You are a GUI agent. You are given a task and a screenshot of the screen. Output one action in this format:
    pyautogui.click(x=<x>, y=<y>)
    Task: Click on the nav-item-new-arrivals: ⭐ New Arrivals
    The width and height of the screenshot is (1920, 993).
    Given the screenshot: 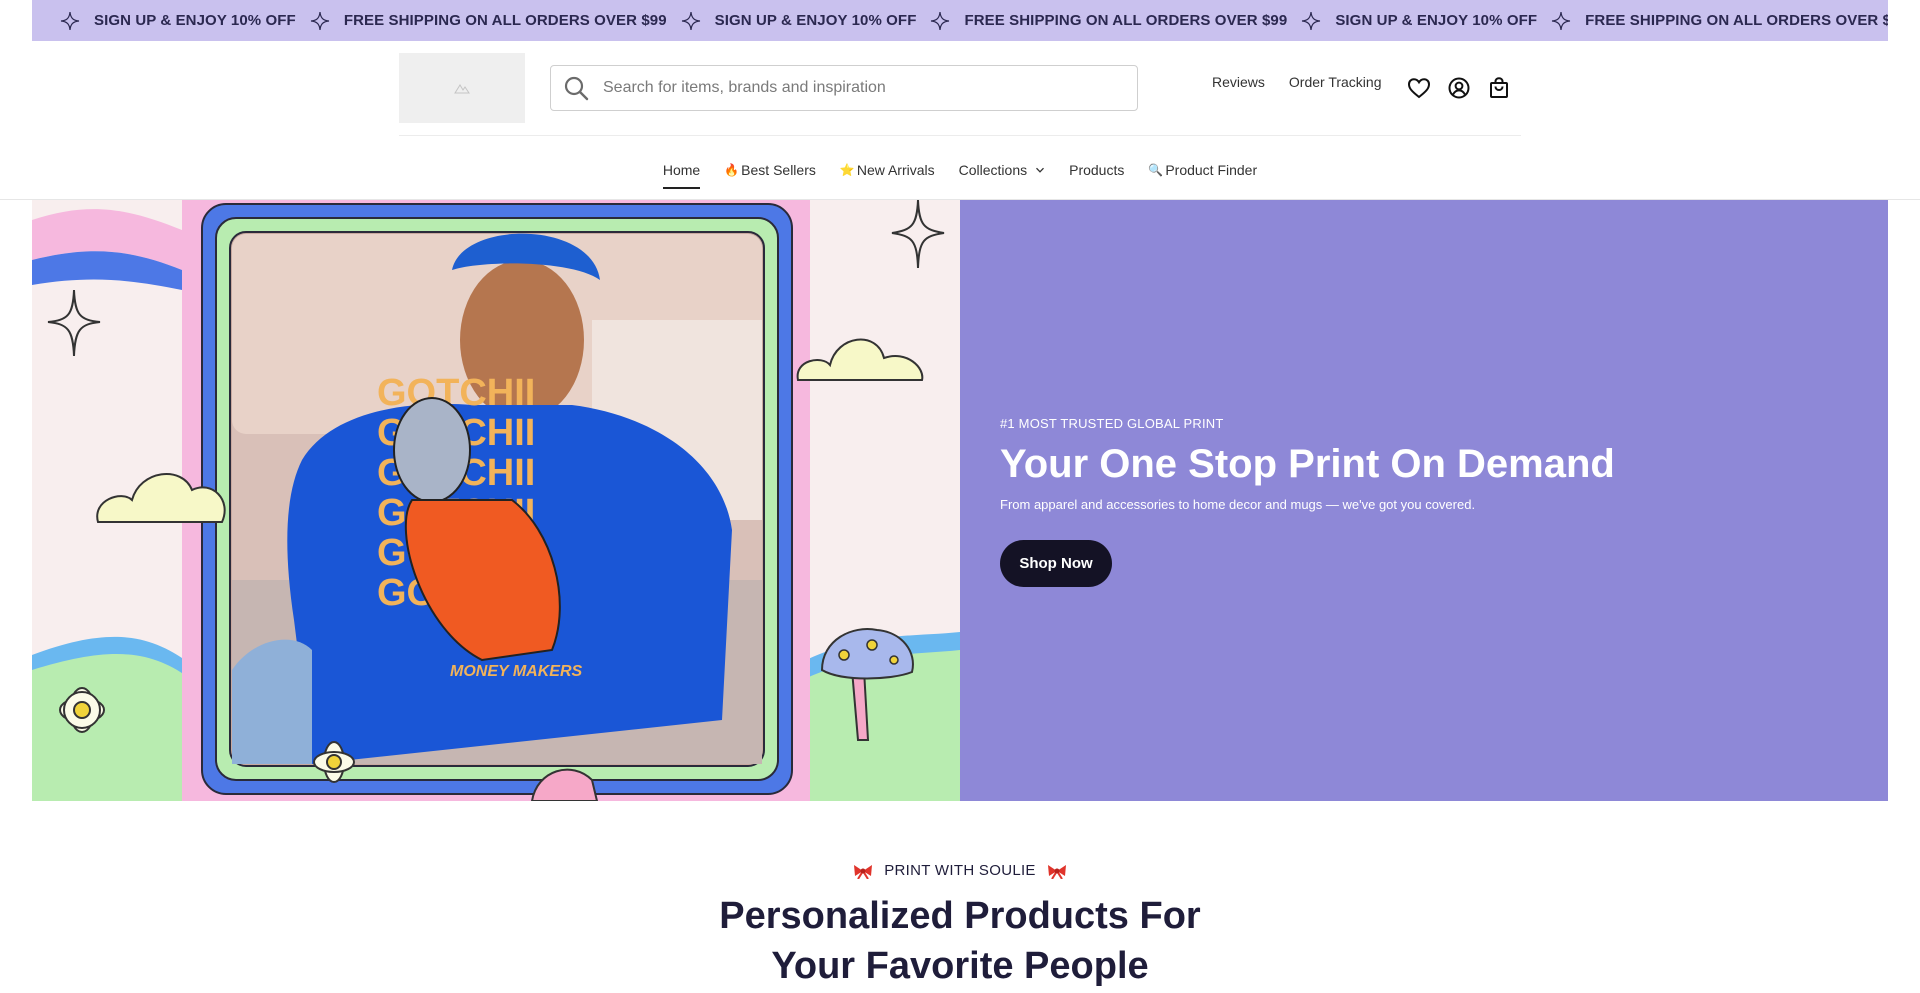 What is the action you would take?
    pyautogui.click(x=887, y=170)
    